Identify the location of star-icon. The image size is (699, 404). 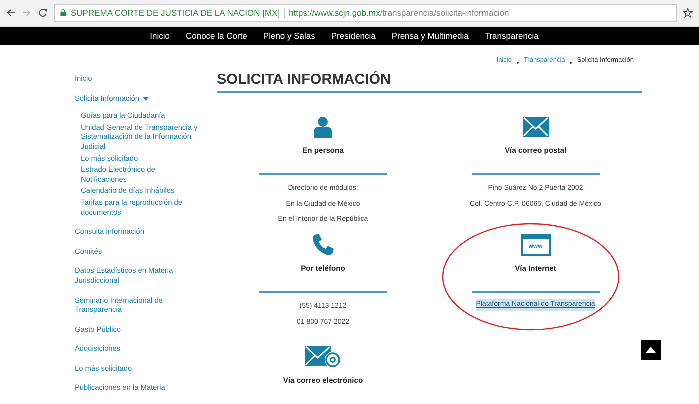
(688, 13).